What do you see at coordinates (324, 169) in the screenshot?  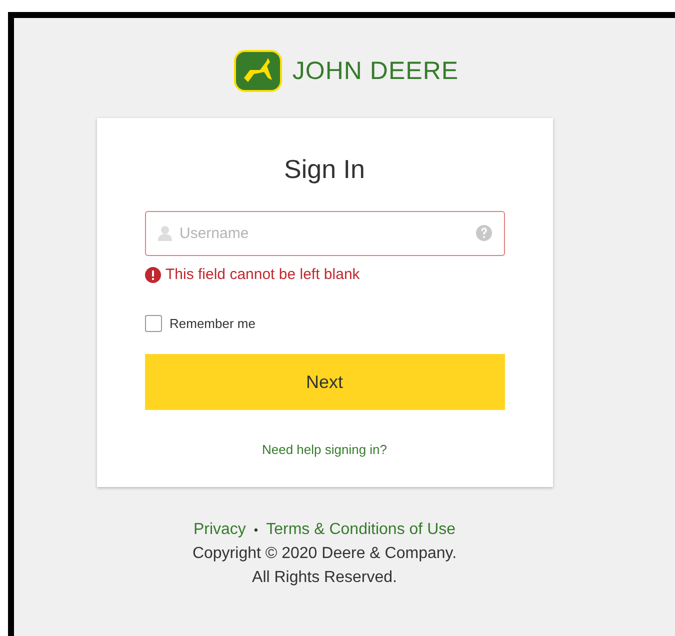 I see `card-title: Sign In` at bounding box center [324, 169].